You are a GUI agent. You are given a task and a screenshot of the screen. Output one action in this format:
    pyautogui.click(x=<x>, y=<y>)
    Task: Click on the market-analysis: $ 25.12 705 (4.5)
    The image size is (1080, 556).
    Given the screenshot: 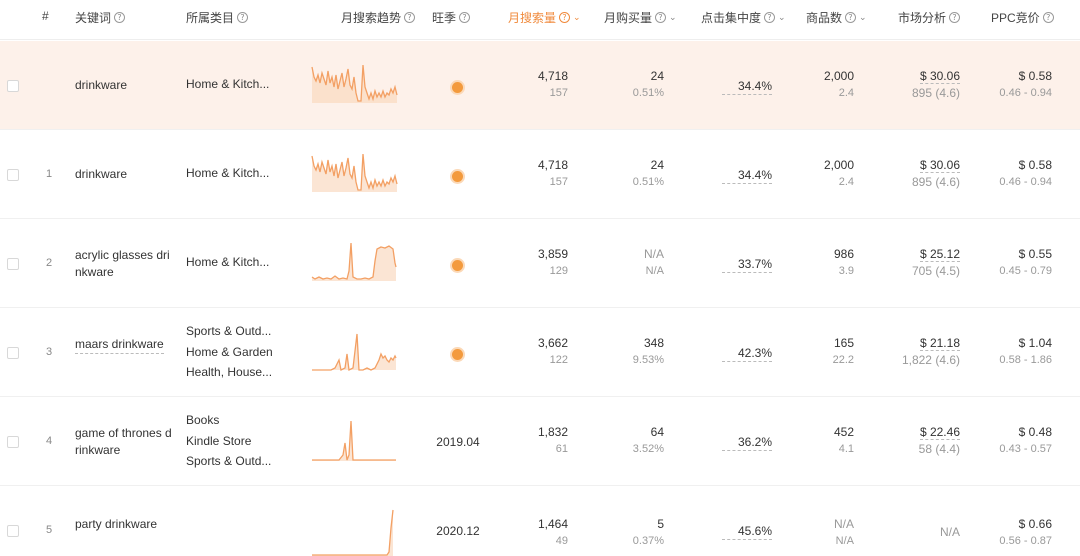 What is the action you would take?
    pyautogui.click(x=920, y=263)
    